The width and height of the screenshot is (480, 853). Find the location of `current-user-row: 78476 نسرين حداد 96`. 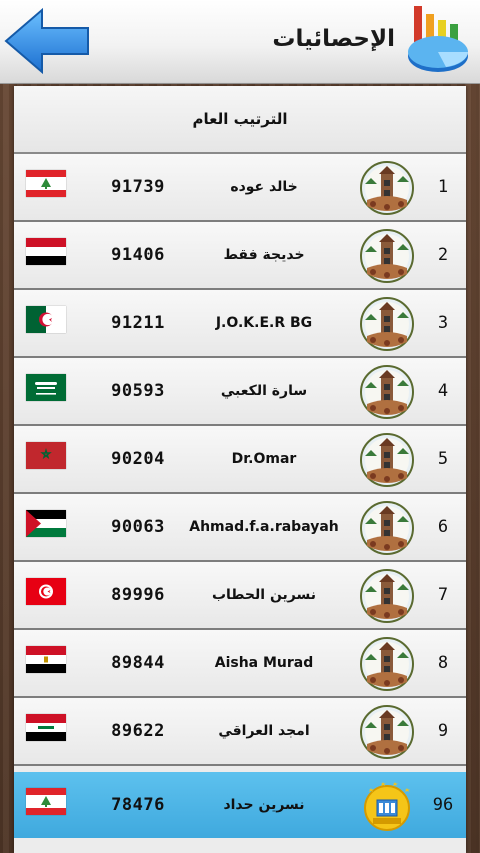

current-user-row: 78476 نسرين حداد 96 is located at coordinates (240, 805).